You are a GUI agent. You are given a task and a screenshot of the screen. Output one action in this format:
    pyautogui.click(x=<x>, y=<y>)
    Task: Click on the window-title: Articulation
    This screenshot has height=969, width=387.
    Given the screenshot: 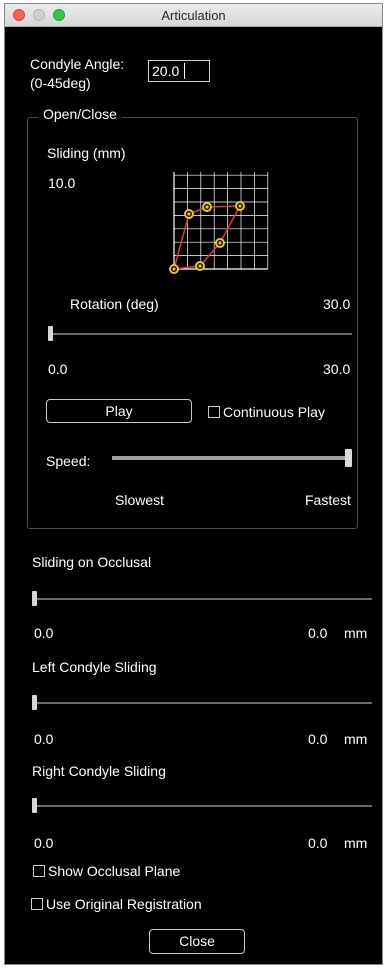 What is the action you would take?
    pyautogui.click(x=193, y=15)
    